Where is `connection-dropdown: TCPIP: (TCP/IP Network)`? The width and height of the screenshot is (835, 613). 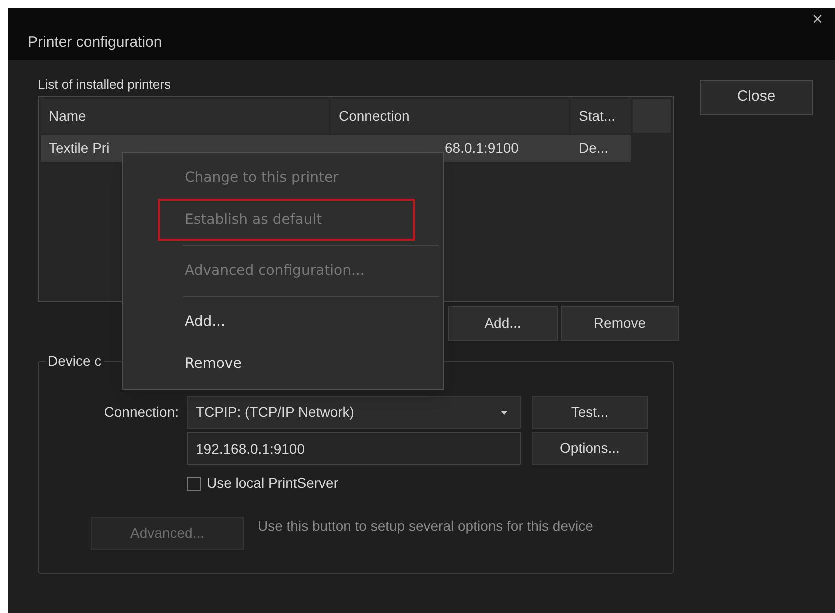 connection-dropdown: TCPIP: (TCP/IP Network) is located at coordinates (354, 412).